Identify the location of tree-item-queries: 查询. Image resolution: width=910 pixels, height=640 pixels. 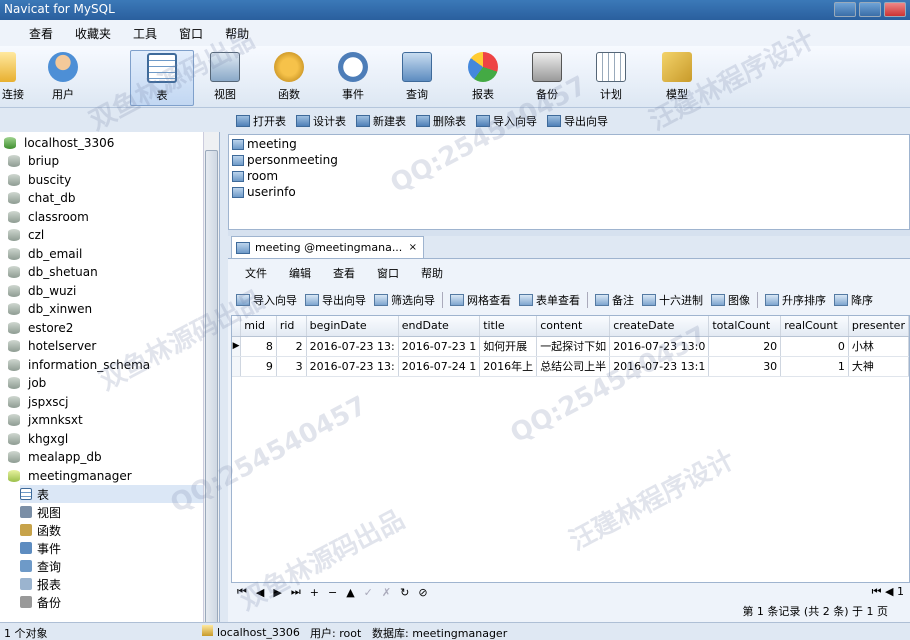
(40, 566).